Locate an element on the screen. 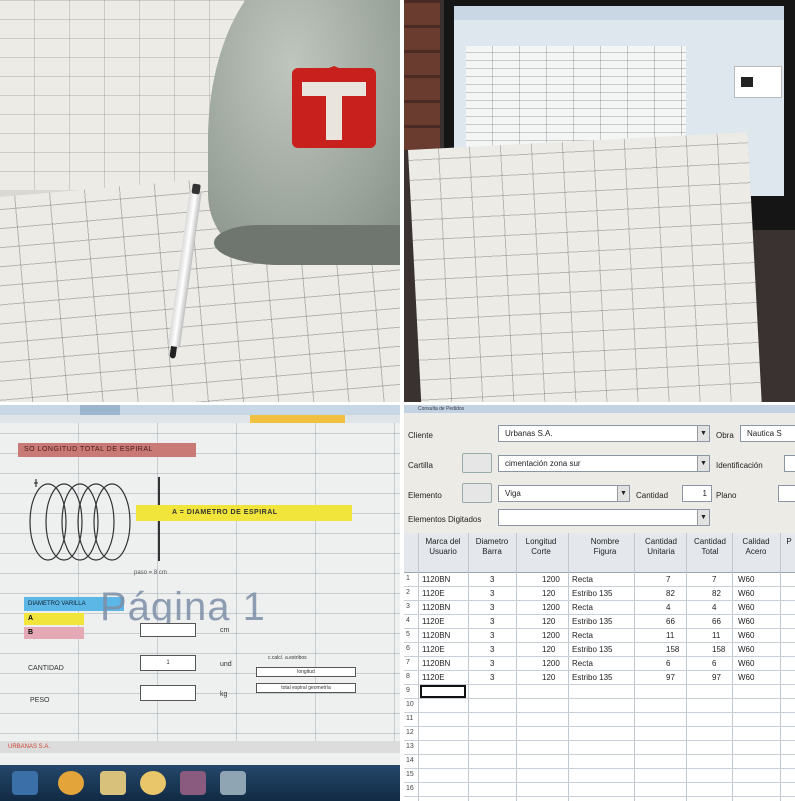 This screenshot has height=801, width=795. cell-ct: 11 is located at coordinates (716, 635).